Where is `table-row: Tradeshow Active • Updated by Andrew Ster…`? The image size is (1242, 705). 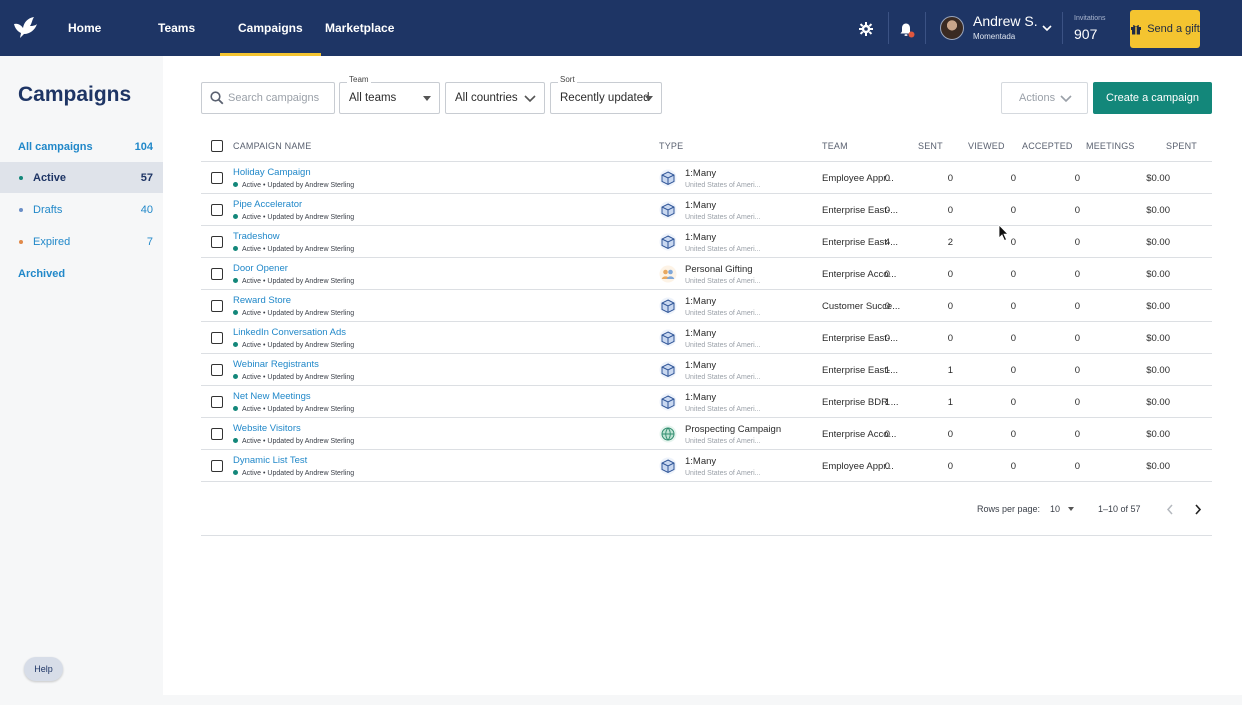
table-row: Tradeshow Active • Updated by Andrew Ster… is located at coordinates (706, 242).